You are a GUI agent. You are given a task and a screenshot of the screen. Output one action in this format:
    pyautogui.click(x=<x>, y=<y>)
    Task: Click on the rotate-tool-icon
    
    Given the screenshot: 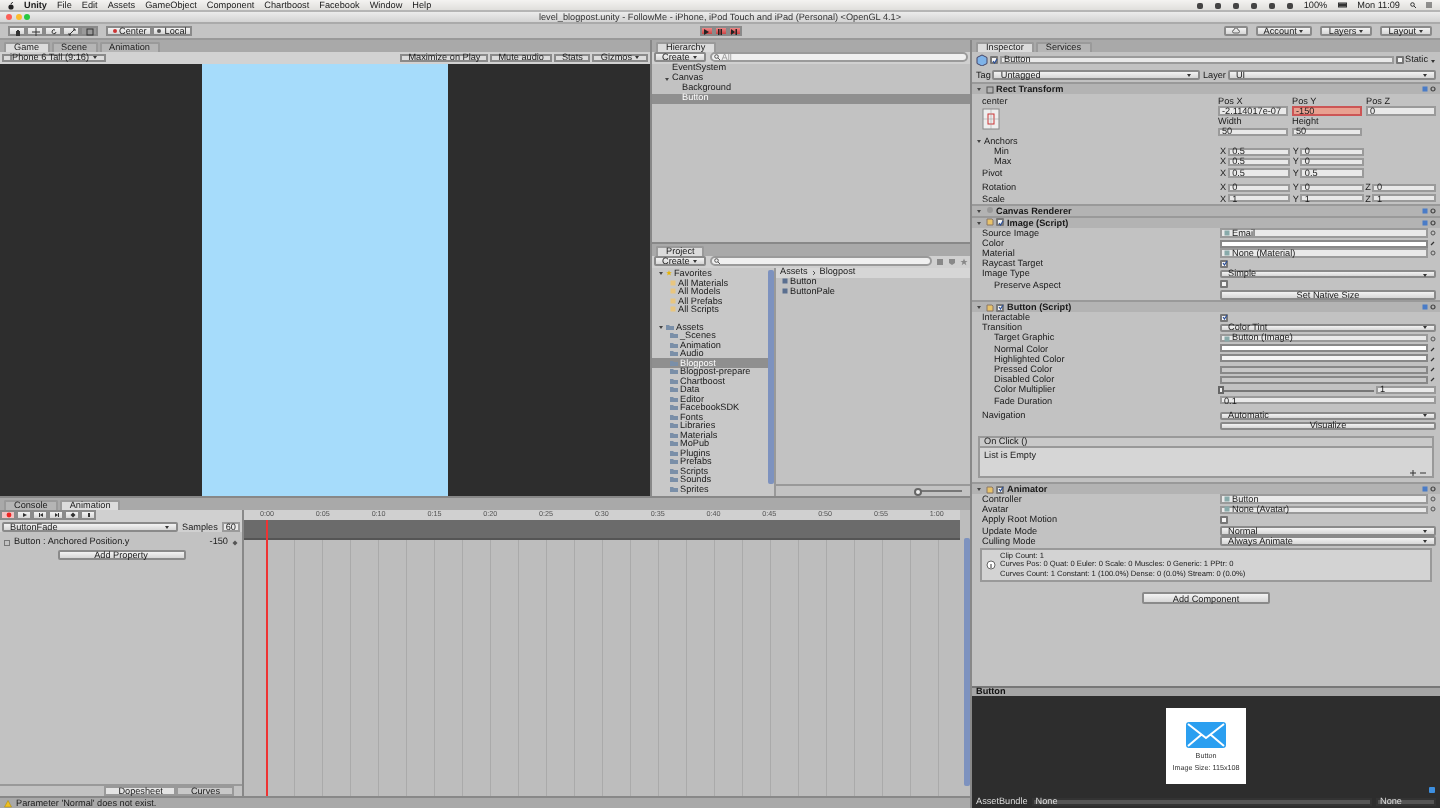 What is the action you would take?
    pyautogui.click(x=53, y=31)
    